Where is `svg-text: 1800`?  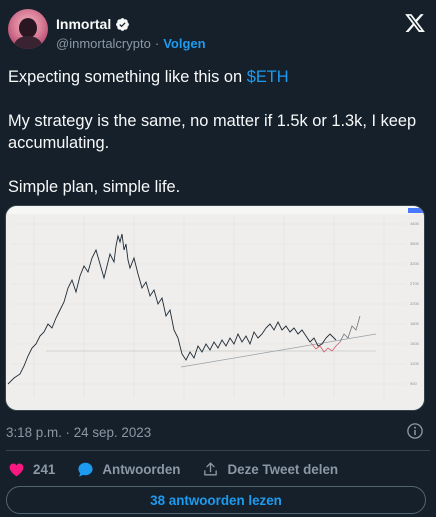 svg-text: 1800 is located at coordinates (415, 323).